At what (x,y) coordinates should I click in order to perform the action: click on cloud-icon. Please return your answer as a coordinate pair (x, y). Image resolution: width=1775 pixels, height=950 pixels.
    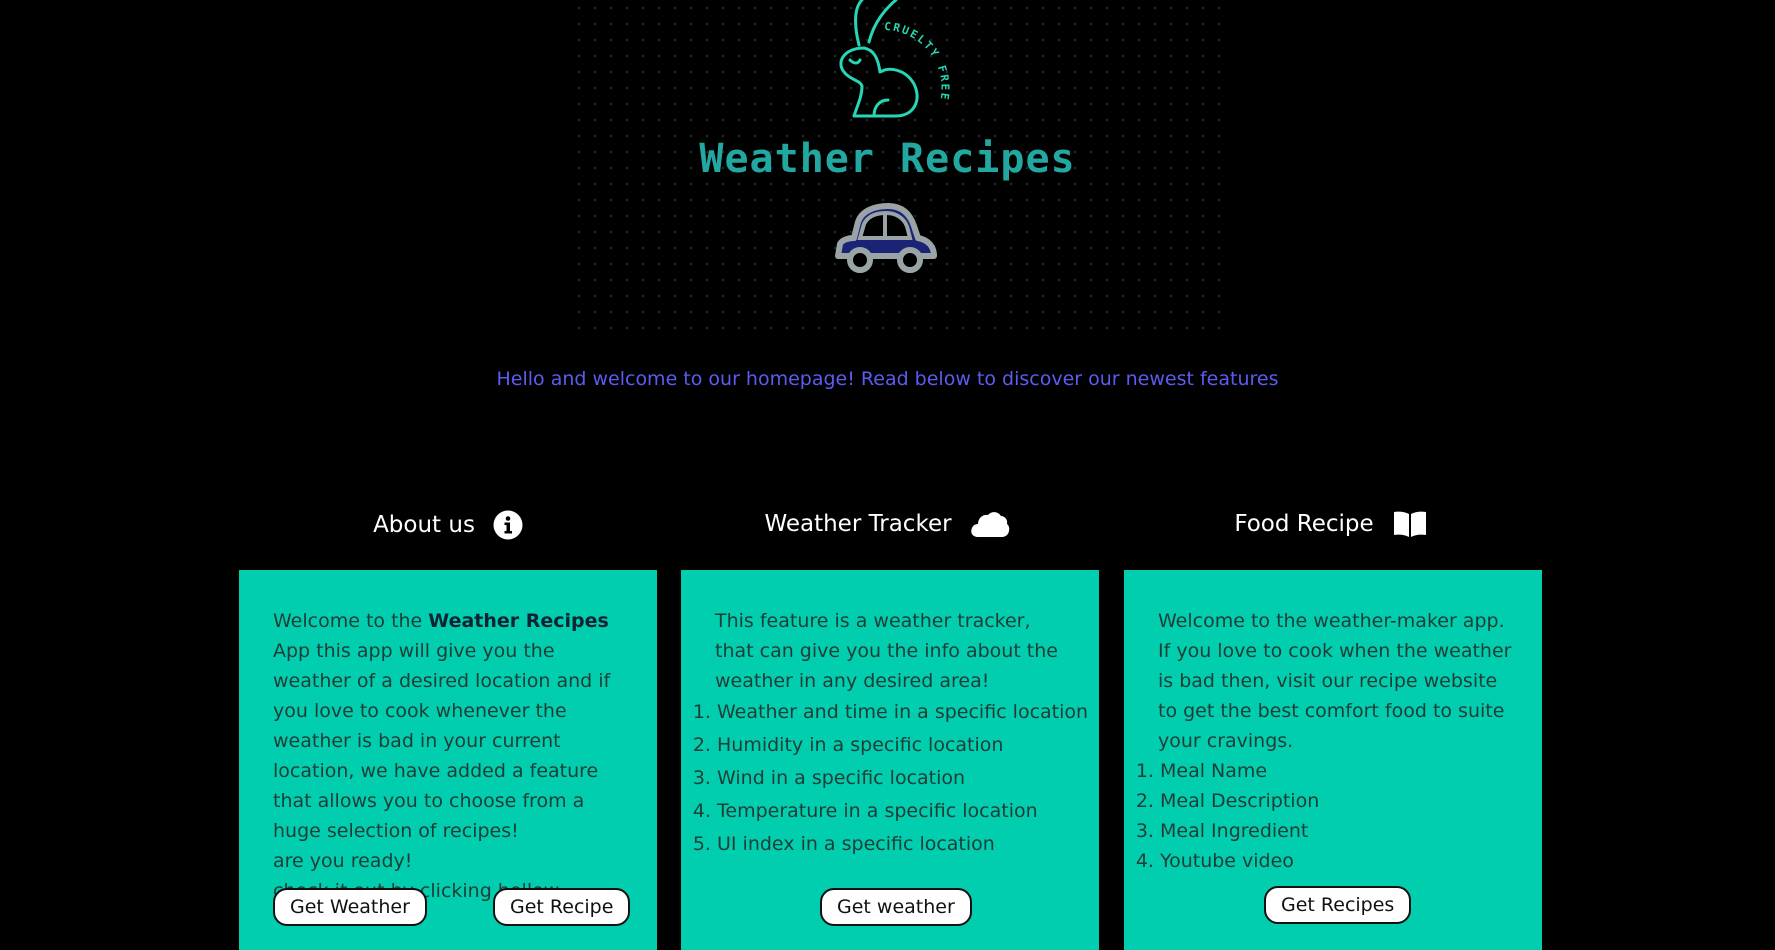
    Looking at the image, I should click on (989, 524).